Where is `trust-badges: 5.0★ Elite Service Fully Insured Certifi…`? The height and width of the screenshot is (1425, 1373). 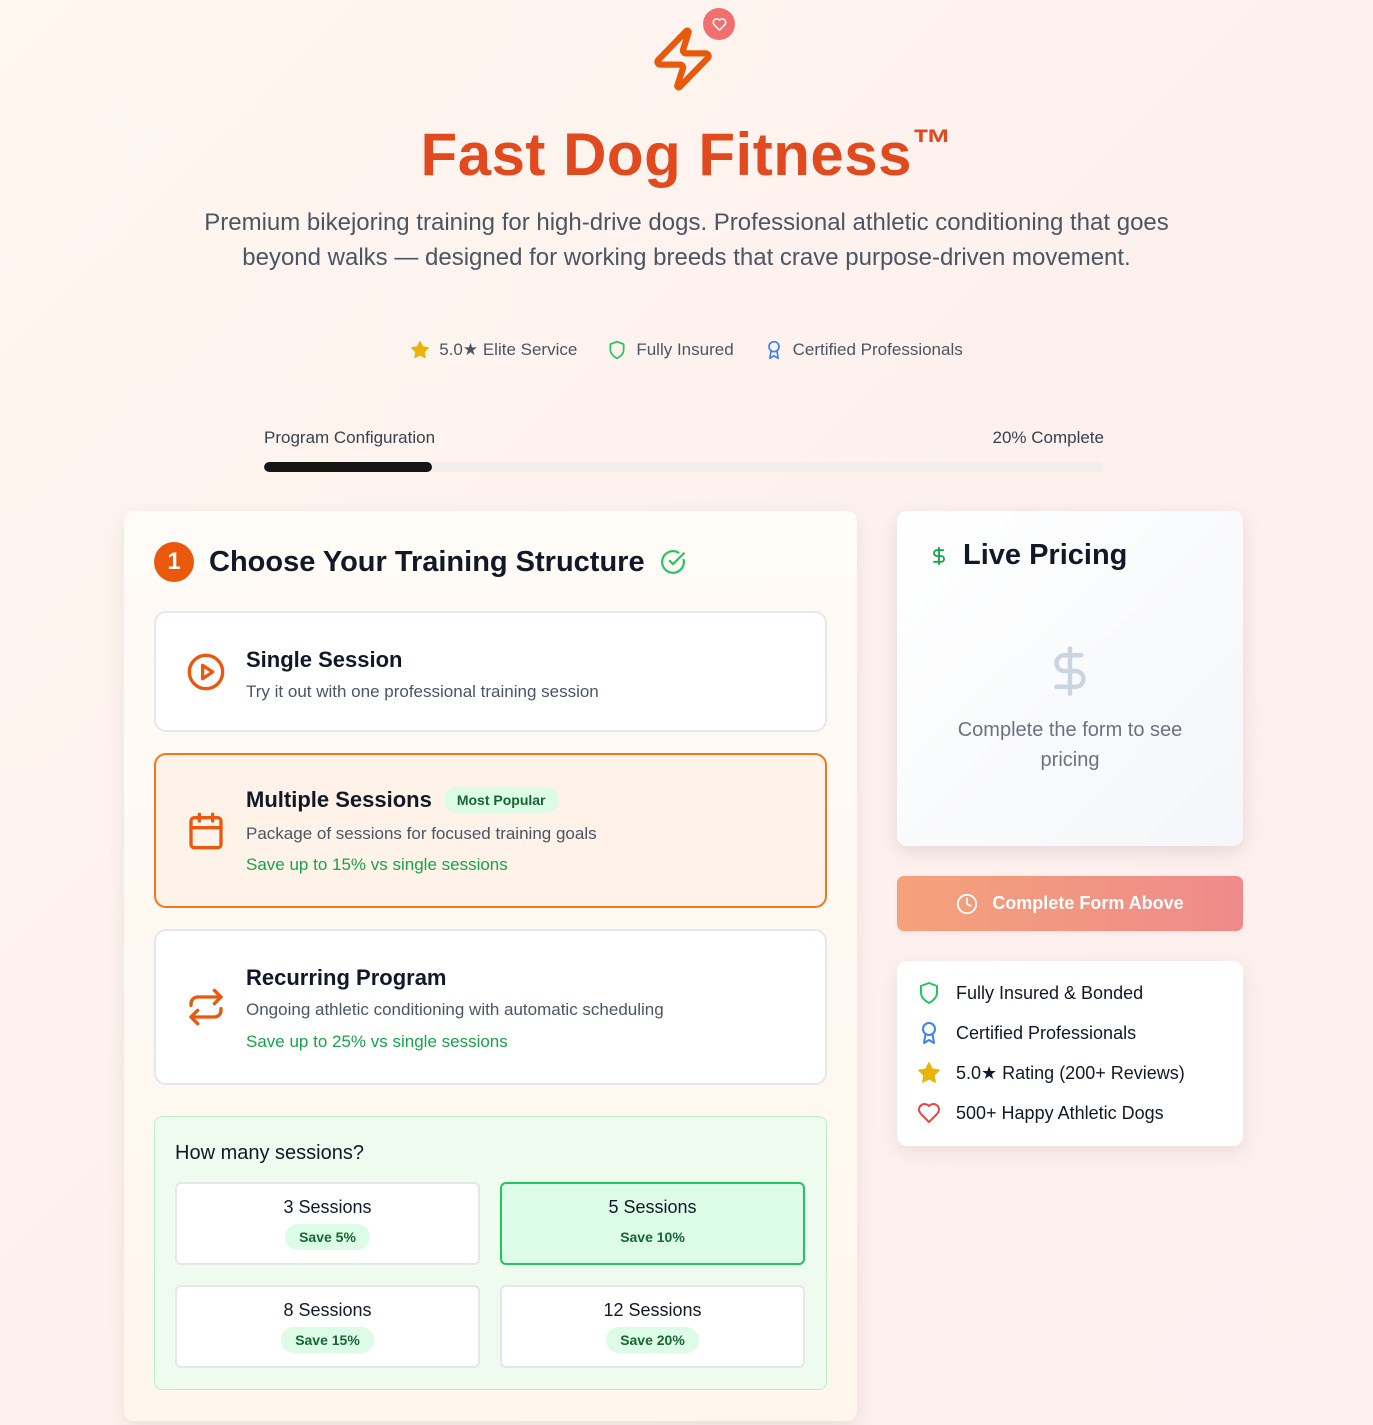 trust-badges: 5.0★ Elite Service Fully Insured Certifi… is located at coordinates (686, 350).